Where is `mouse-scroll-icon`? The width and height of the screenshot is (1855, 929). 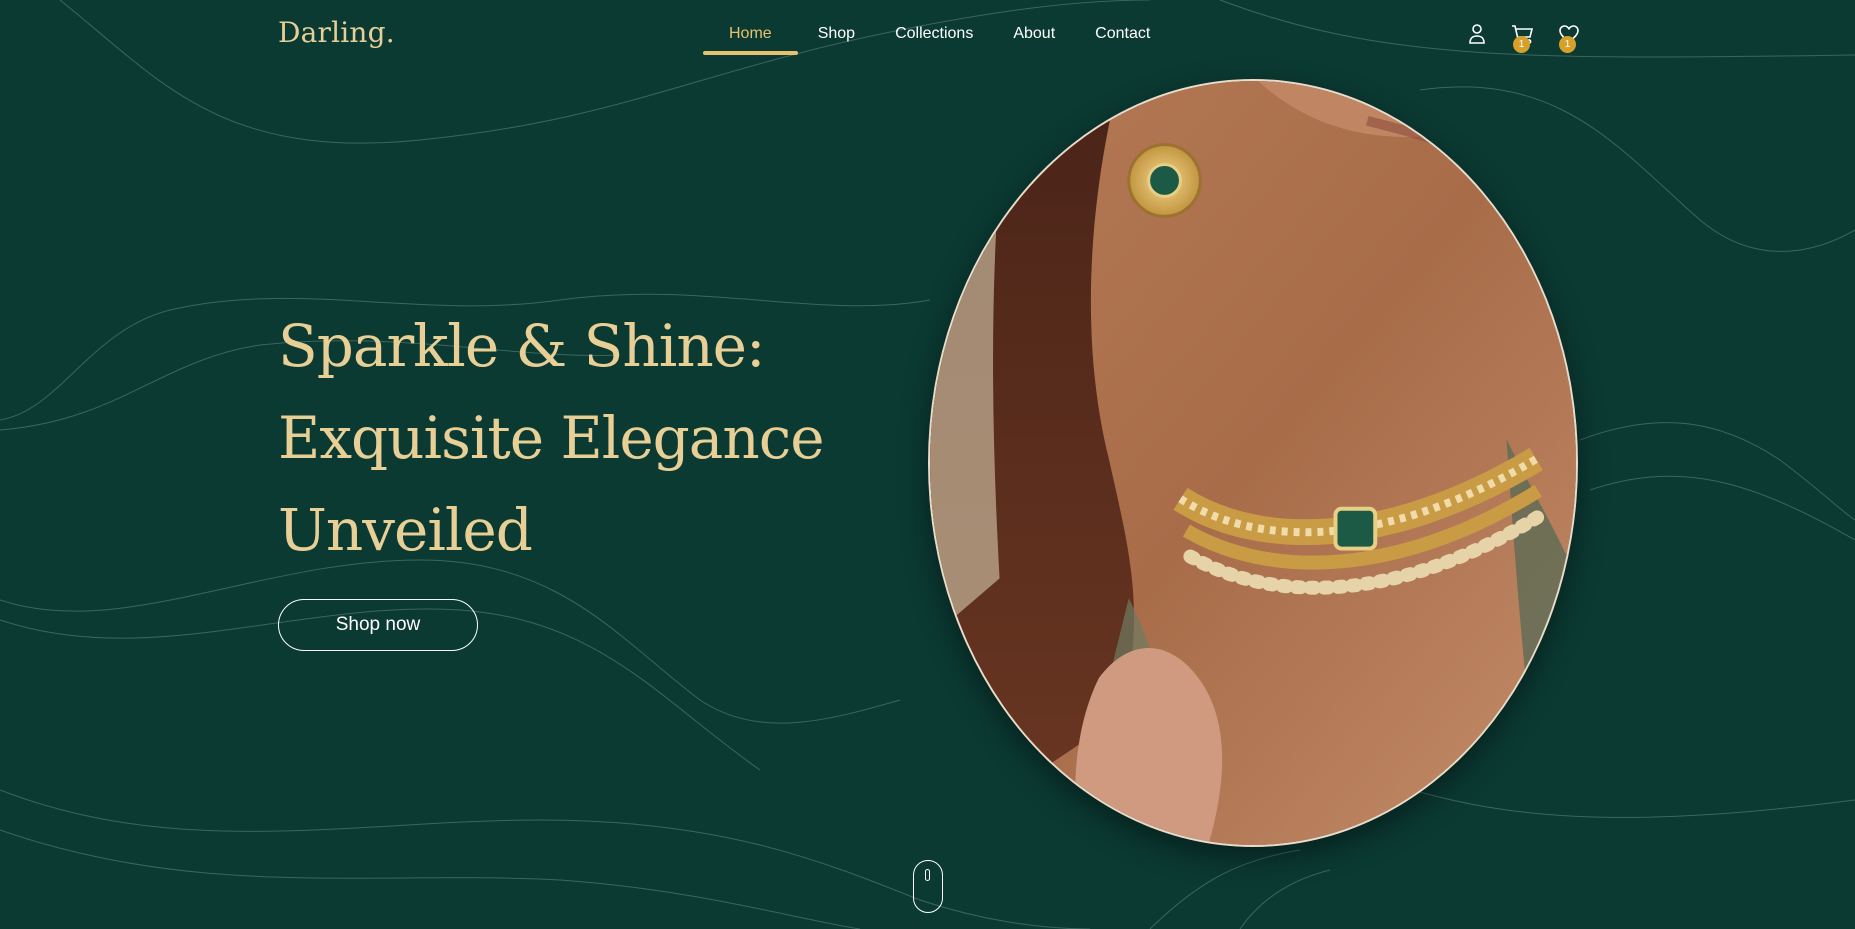 mouse-scroll-icon is located at coordinates (927, 875).